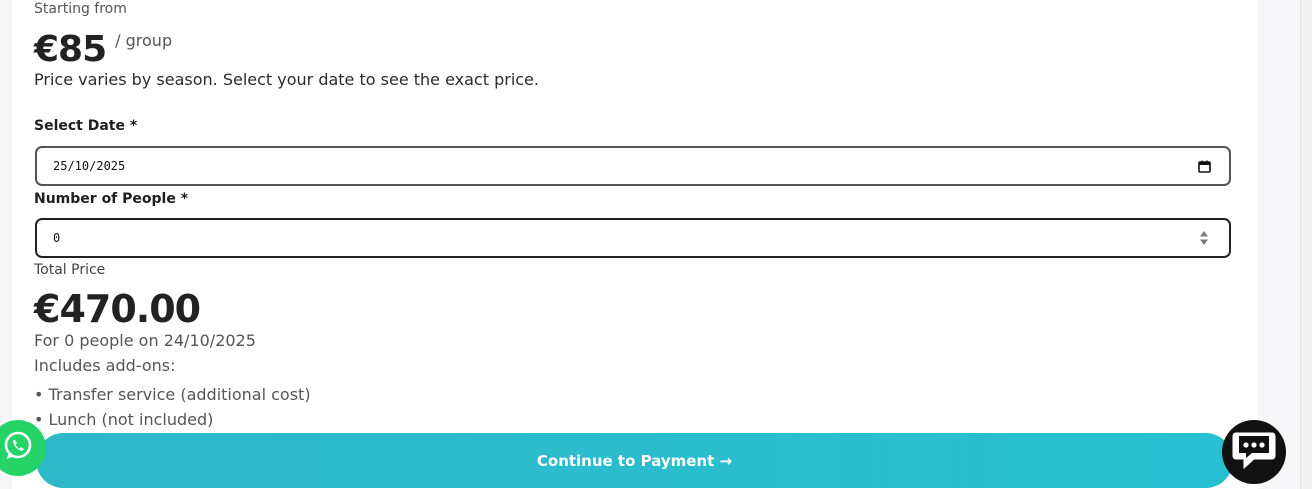 This screenshot has height=489, width=1312. I want to click on chat-icon, so click(1254, 452).